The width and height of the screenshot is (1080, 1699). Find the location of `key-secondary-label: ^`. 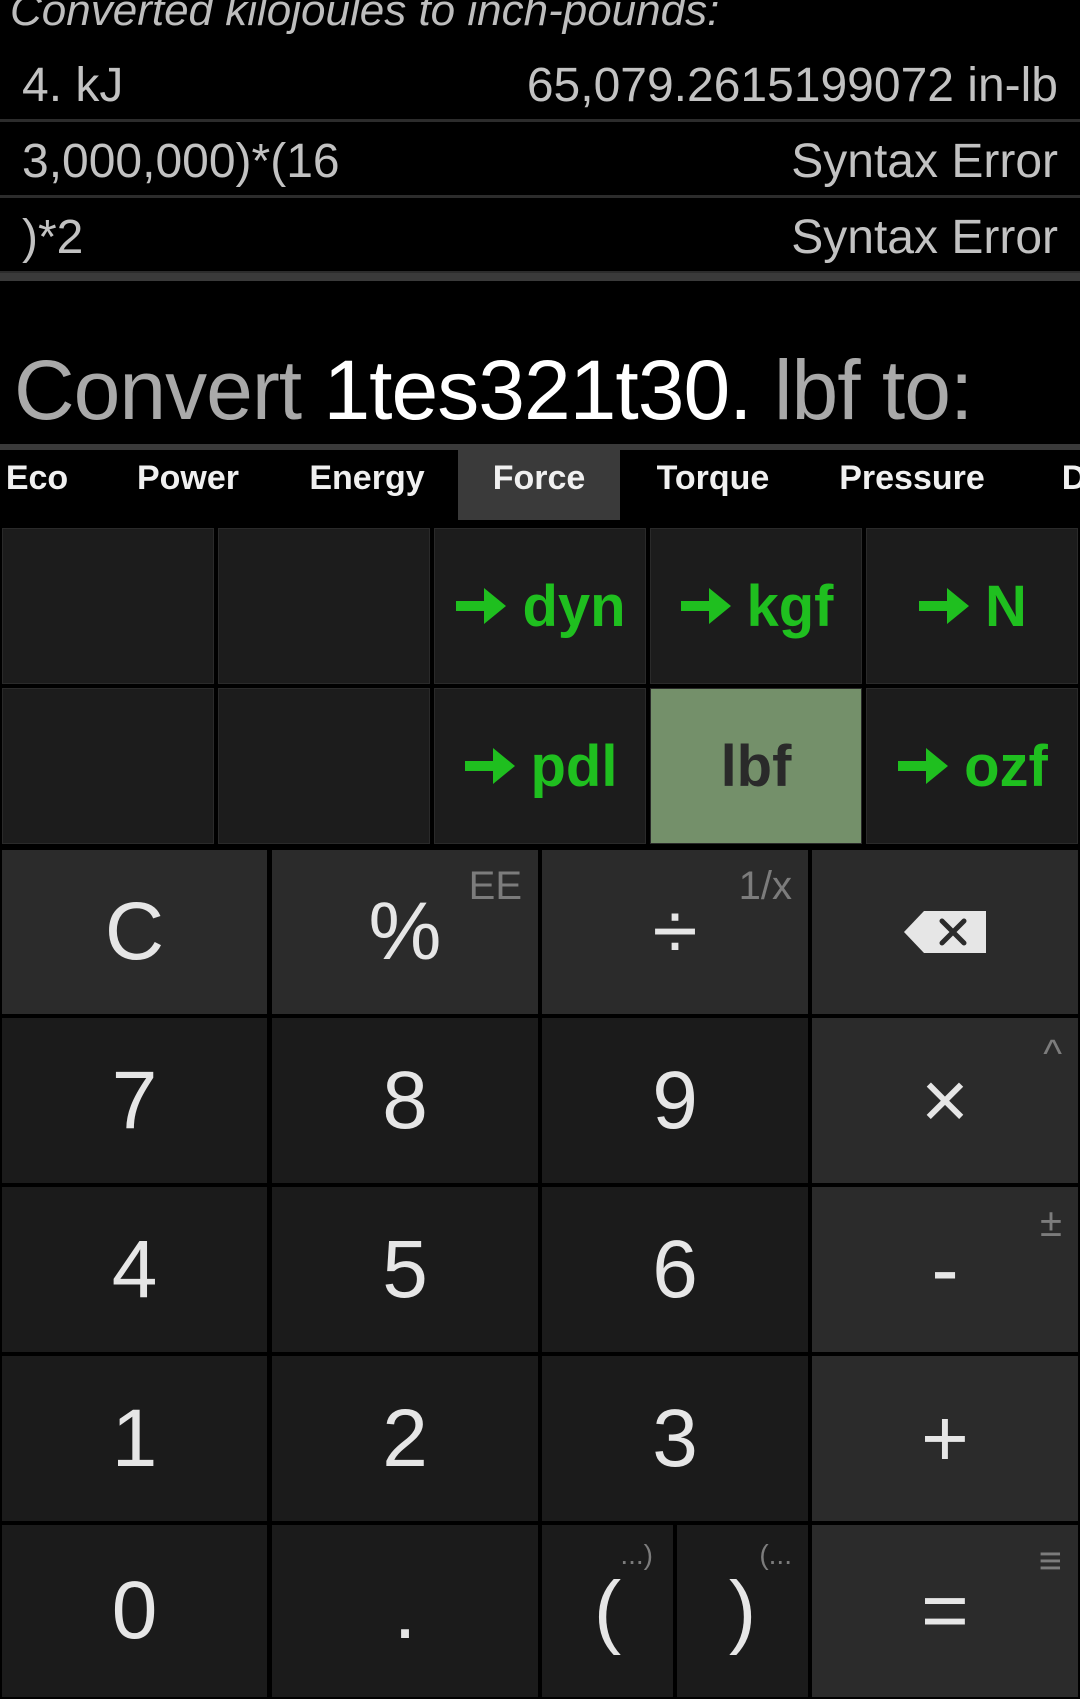

key-secondary-label: ^ is located at coordinates (1052, 1054).